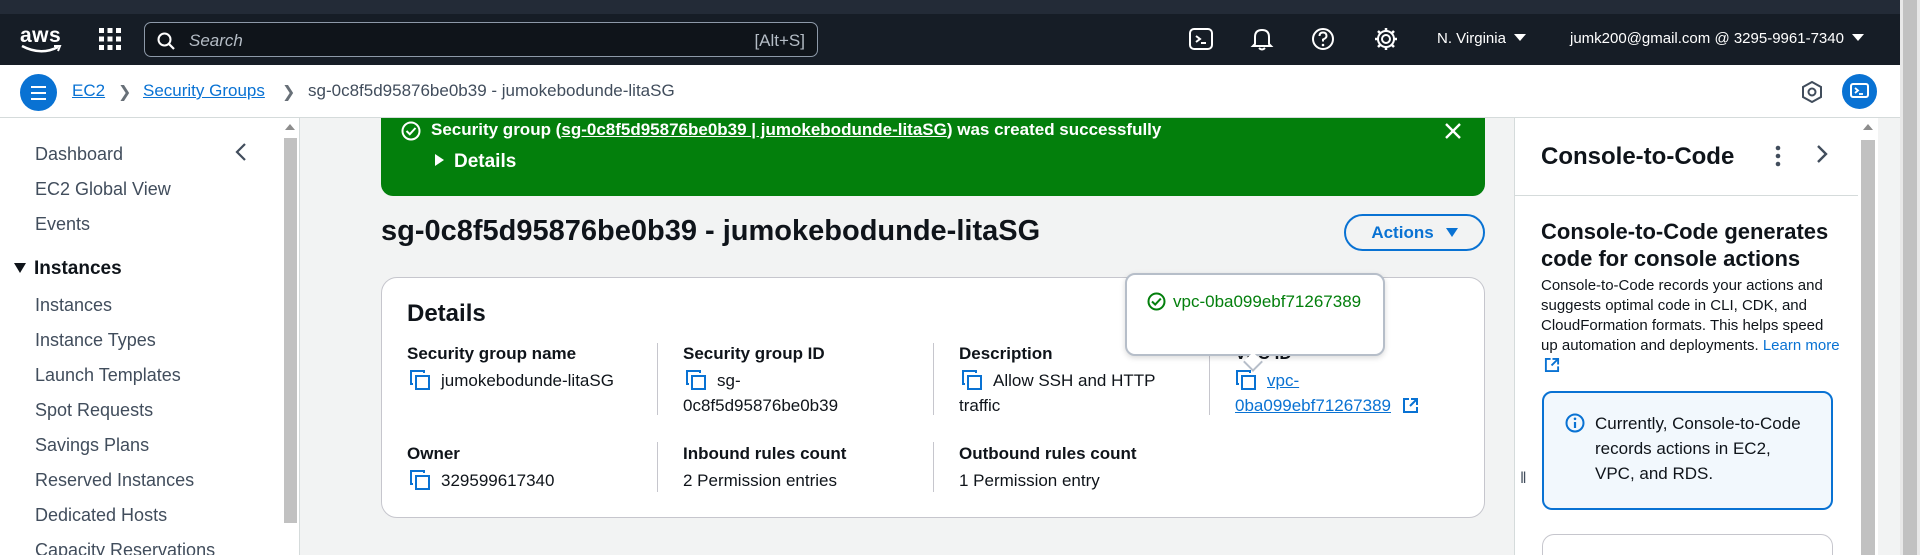 This screenshot has width=1920, height=555. What do you see at coordinates (1822, 154) in the screenshot?
I see `close-panel-chevron-icon` at bounding box center [1822, 154].